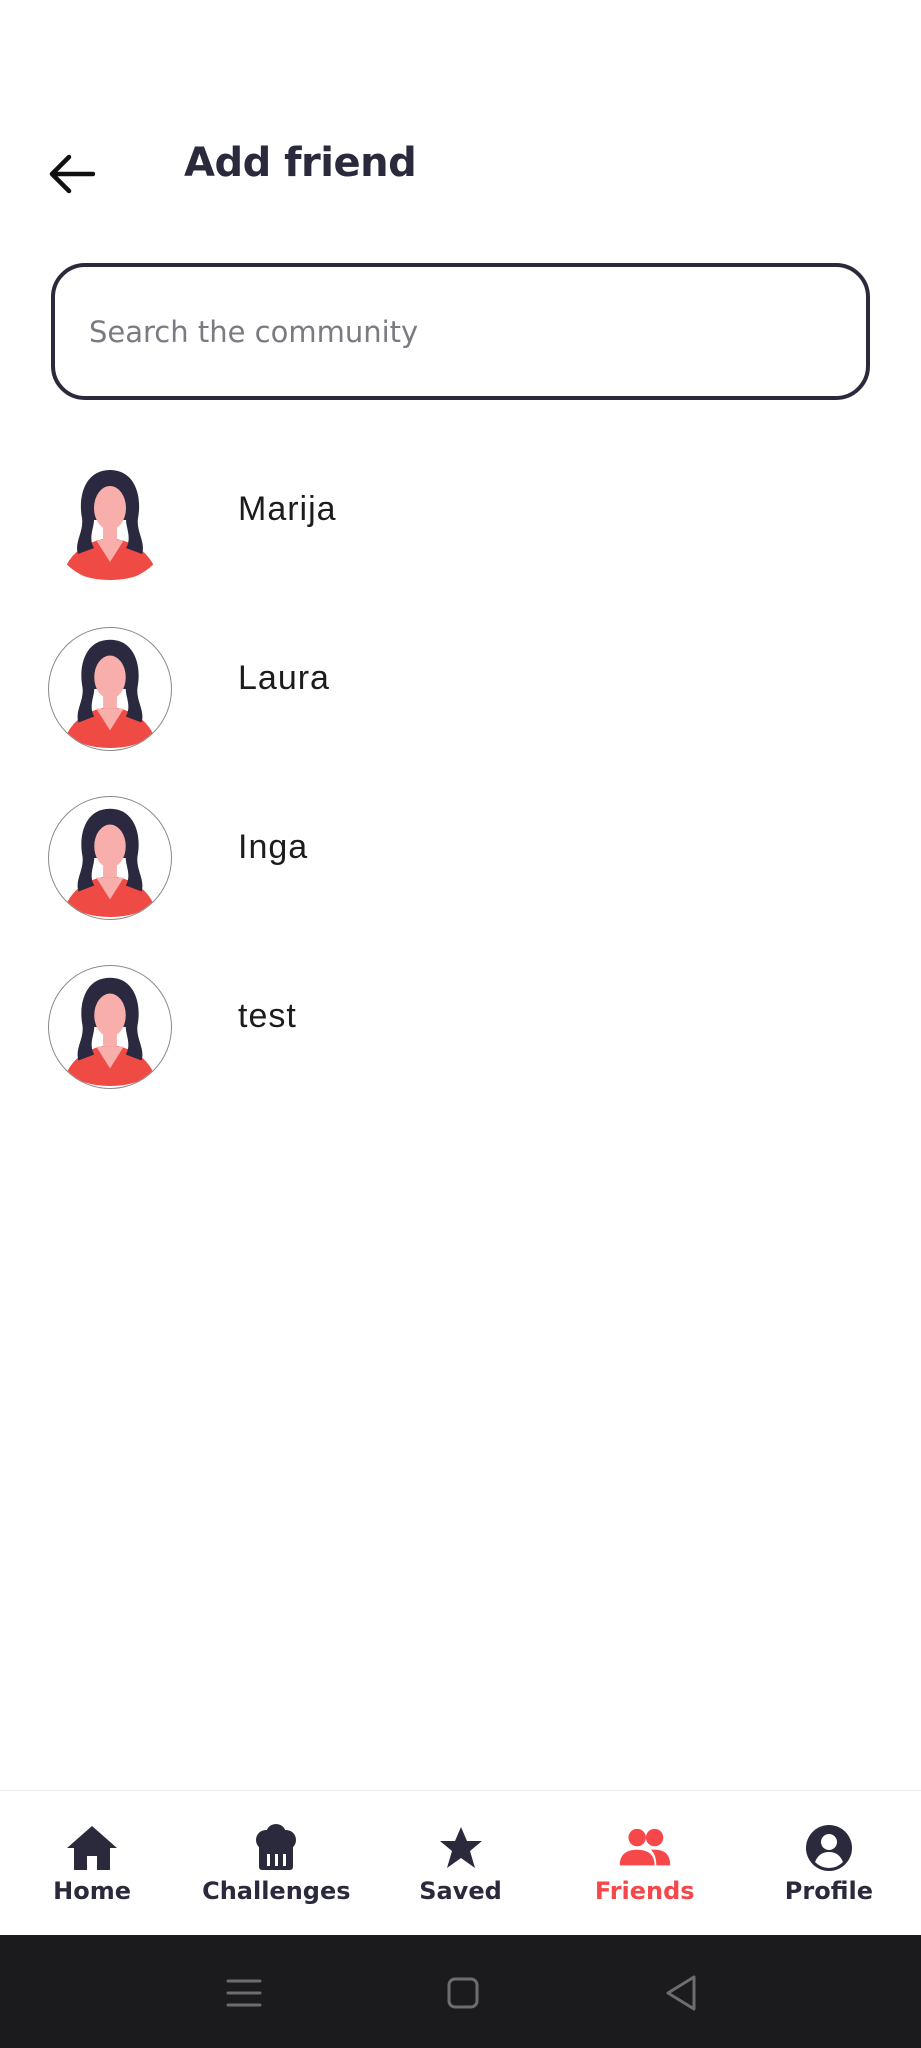  I want to click on profile-icon, so click(829, 1848).